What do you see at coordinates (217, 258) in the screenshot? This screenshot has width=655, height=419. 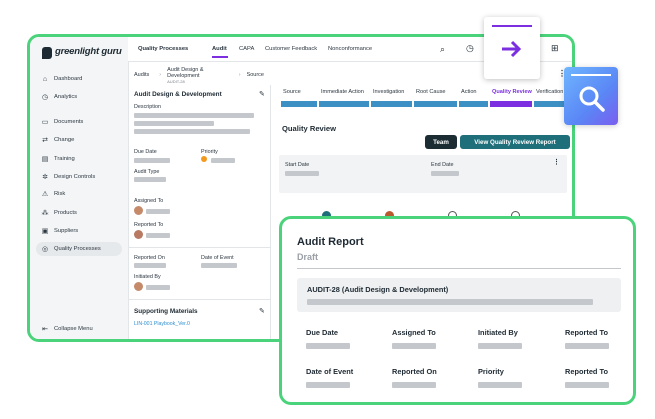 I see `date-of-event-label: Date of Event` at bounding box center [217, 258].